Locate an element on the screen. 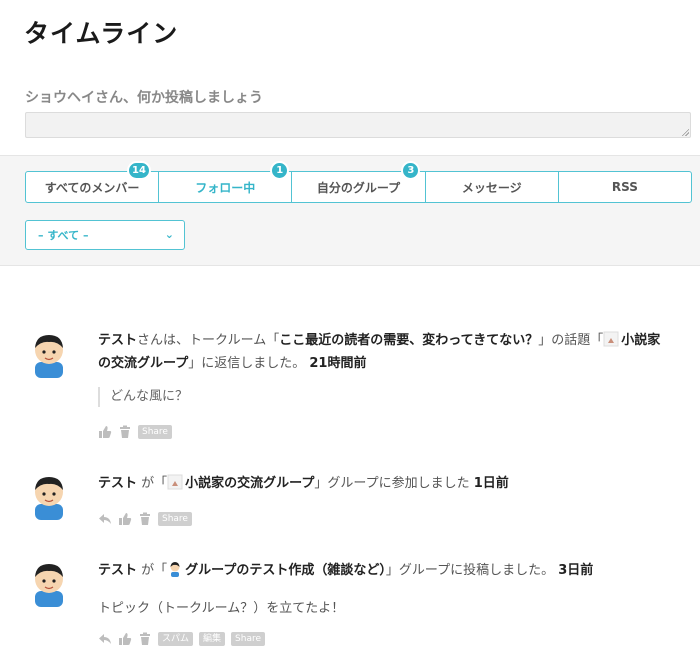  post-input is located at coordinates (358, 125).